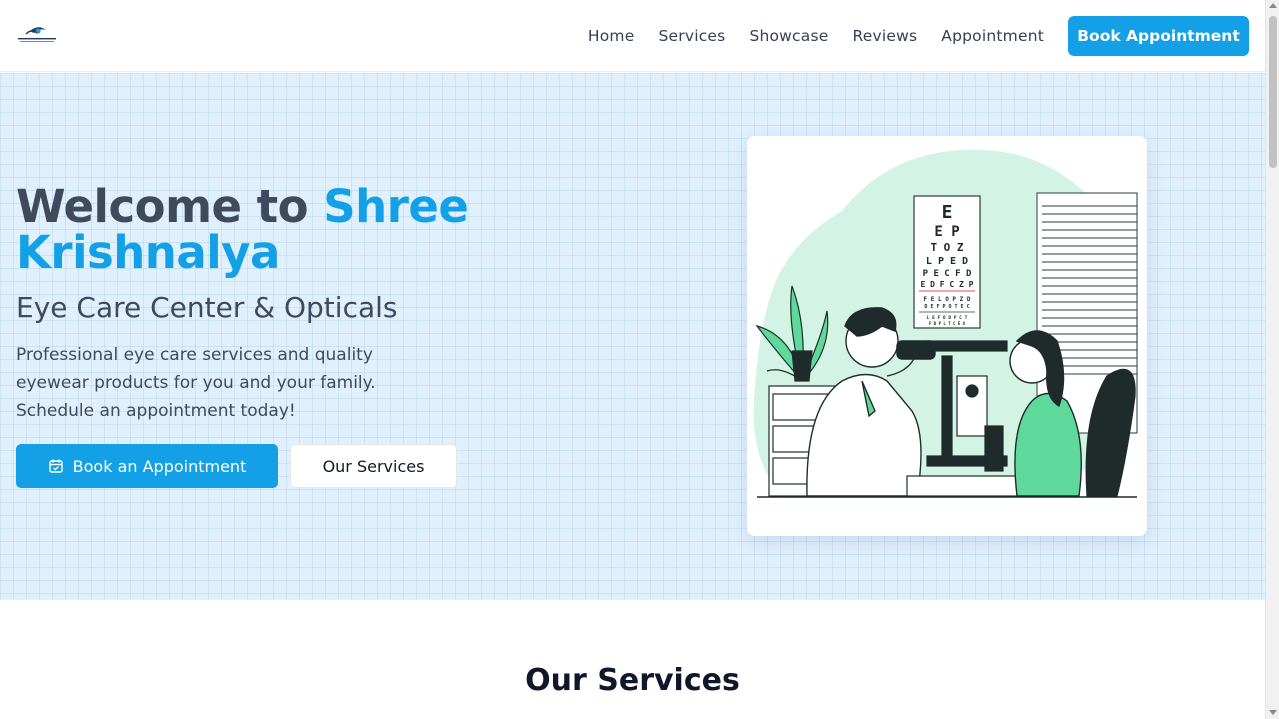 The height and width of the screenshot is (719, 1279). Describe the element at coordinates (611, 36) in the screenshot. I see `nav-home: Home` at that location.